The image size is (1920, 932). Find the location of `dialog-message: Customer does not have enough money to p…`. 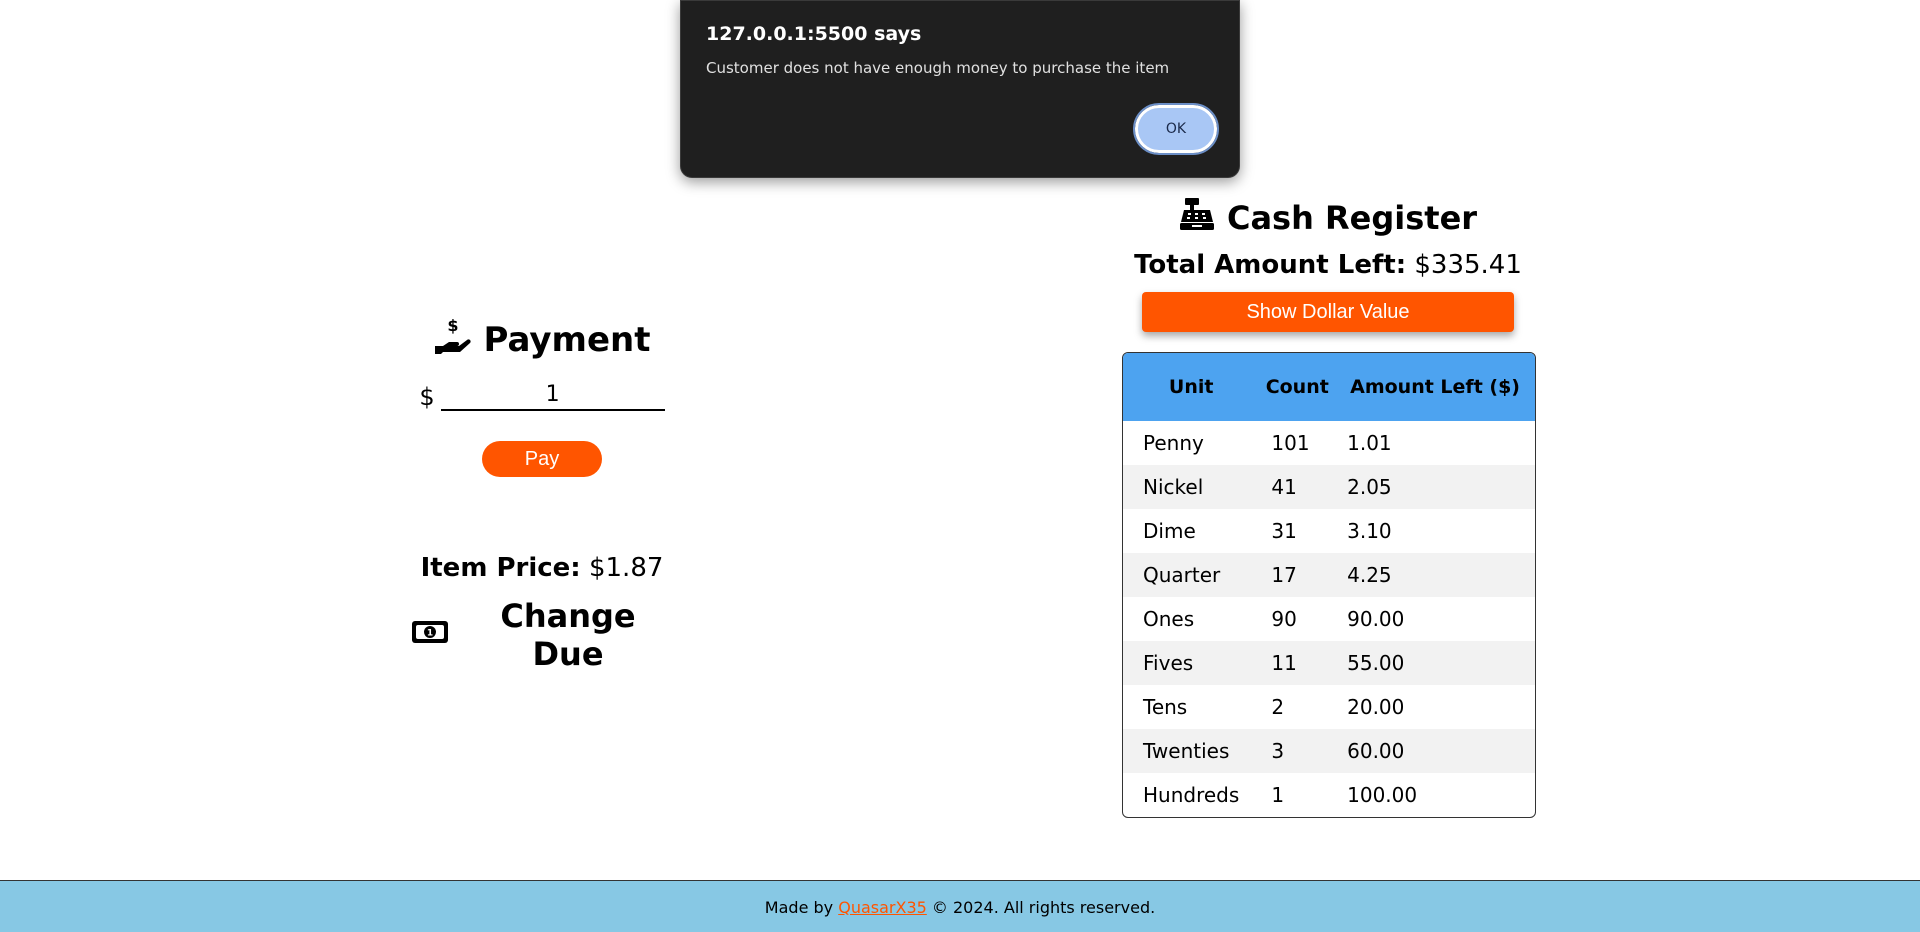

dialog-message: Customer does not have enough money to p… is located at coordinates (938, 68).